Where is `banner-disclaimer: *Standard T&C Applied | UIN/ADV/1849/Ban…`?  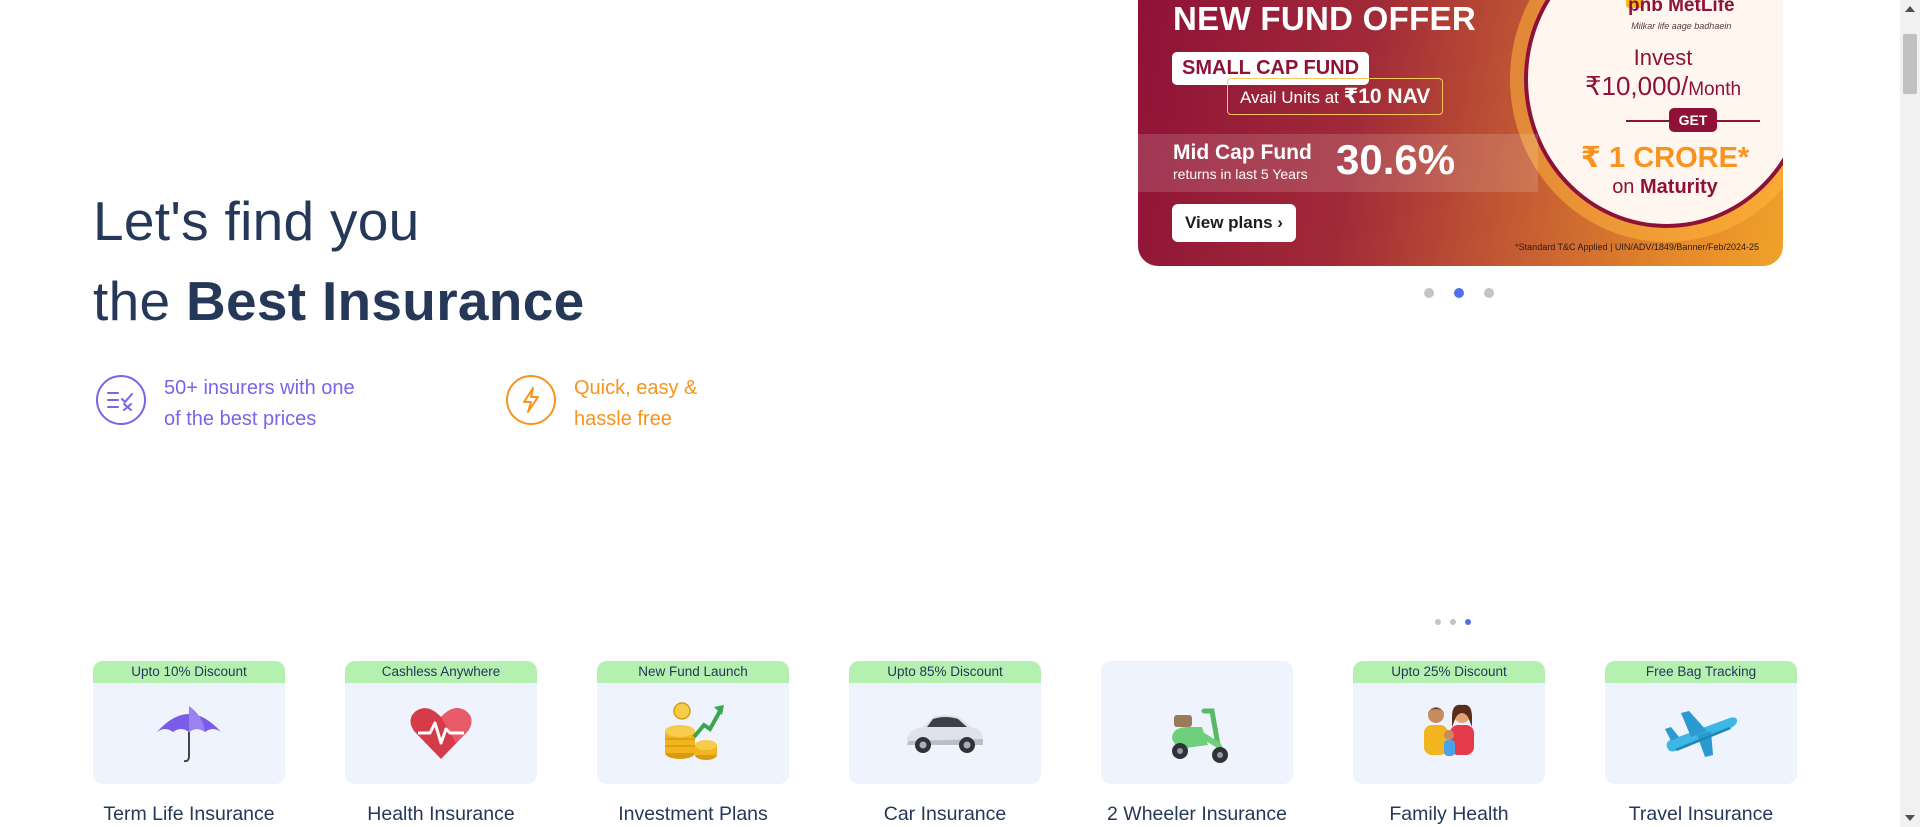
banner-disclaimer: *Standard T&C Applied | UIN/ADV/1849/Ban… is located at coordinates (1637, 247).